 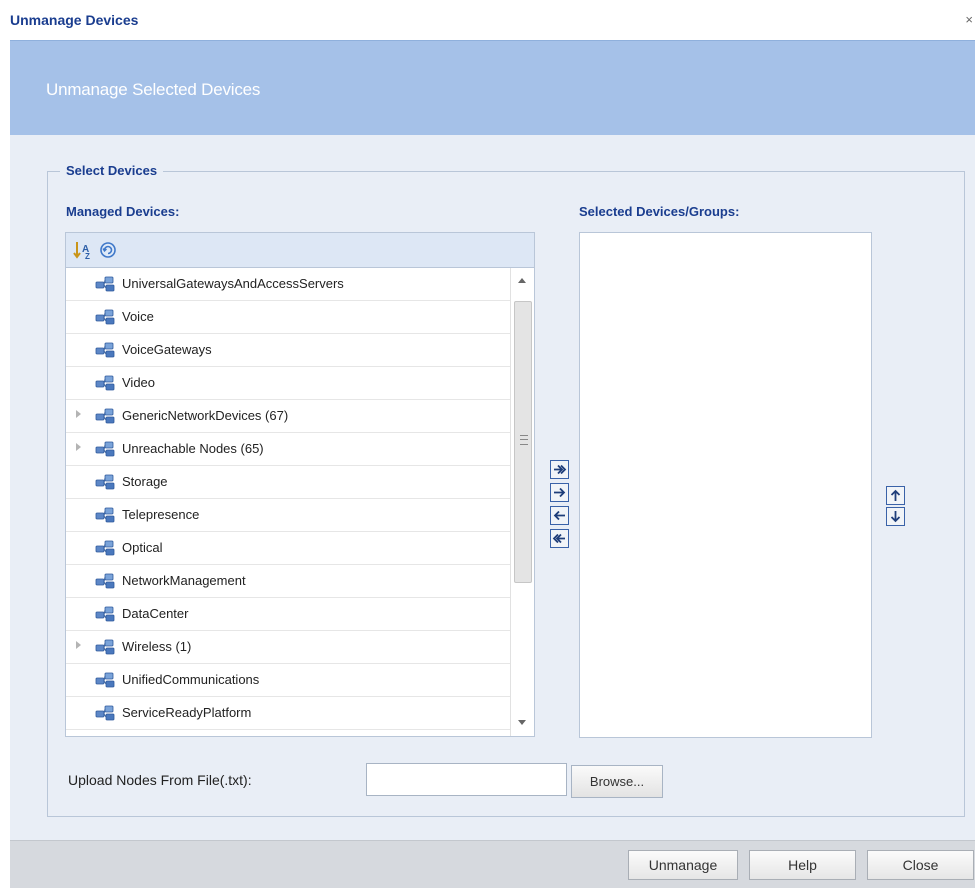 What do you see at coordinates (288, 548) in the screenshot?
I see `tree-row: Optical` at bounding box center [288, 548].